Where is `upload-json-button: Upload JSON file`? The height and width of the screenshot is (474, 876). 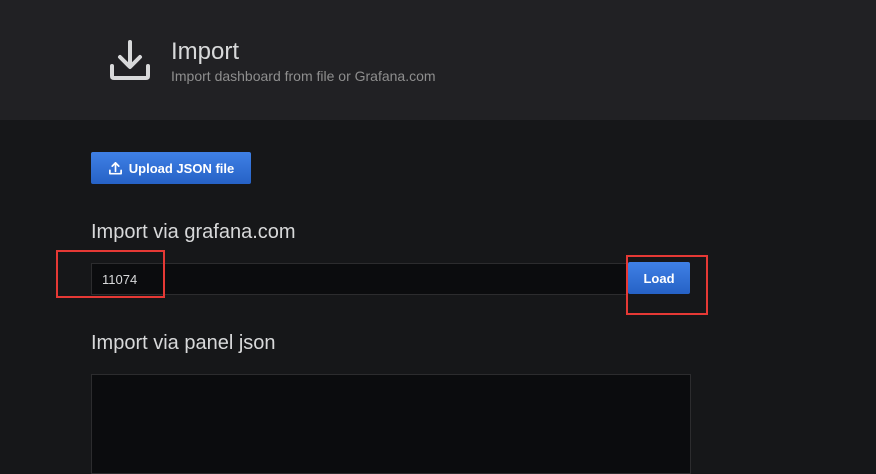
upload-json-button: Upload JSON file is located at coordinates (171, 168).